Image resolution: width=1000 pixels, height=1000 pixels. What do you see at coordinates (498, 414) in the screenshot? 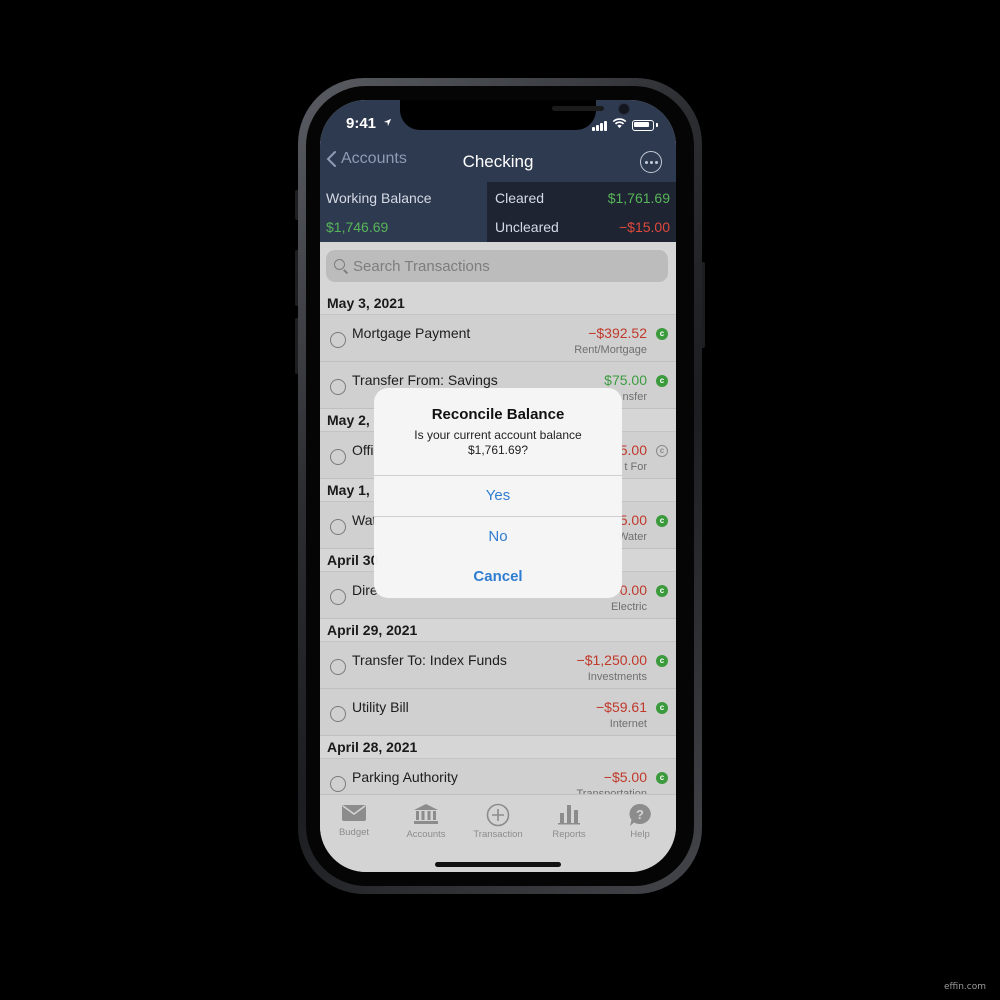
I see `alert-title: Reconcile Balance` at bounding box center [498, 414].